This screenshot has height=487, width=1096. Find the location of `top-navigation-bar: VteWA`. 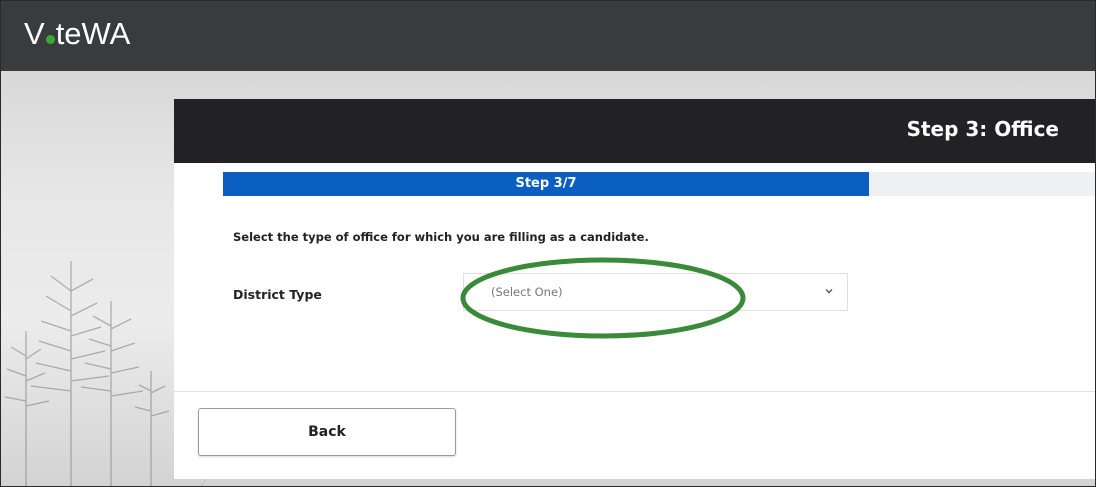

top-navigation-bar: VteWA is located at coordinates (548, 36).